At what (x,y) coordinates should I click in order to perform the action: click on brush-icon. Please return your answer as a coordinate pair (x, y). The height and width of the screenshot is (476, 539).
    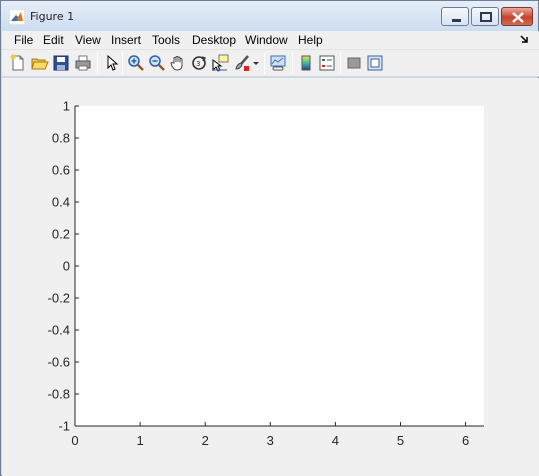
    Looking at the image, I should click on (242, 63).